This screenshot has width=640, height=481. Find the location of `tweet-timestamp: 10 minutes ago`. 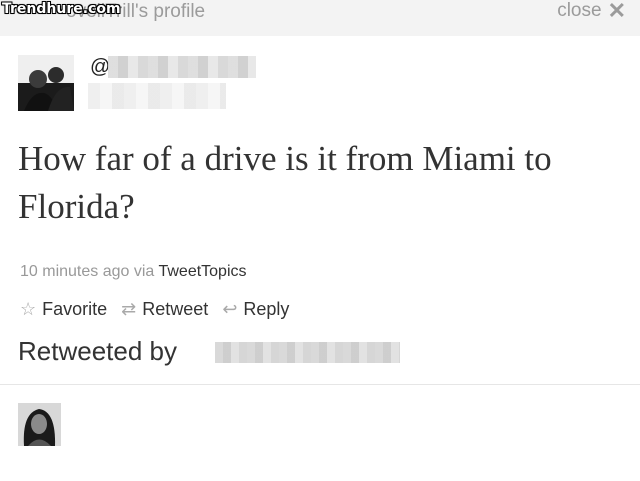

tweet-timestamp: 10 minutes ago is located at coordinates (74, 271).